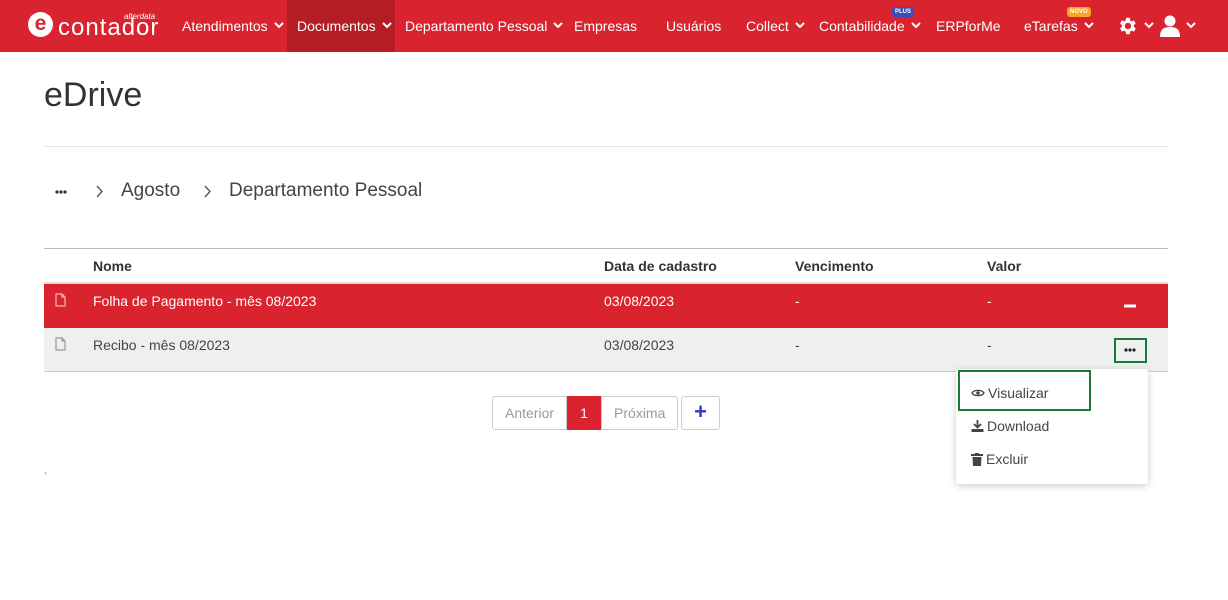 The image size is (1228, 600). Describe the element at coordinates (484, 26) in the screenshot. I see `nav-departamento-pessoal: Departamento Pessoal` at that location.